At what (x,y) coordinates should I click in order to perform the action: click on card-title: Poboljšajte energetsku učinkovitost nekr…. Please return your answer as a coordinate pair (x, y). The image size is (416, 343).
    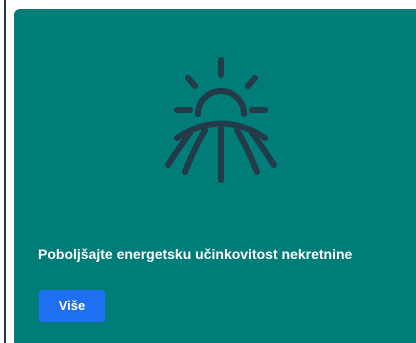
    Looking at the image, I should click on (195, 254).